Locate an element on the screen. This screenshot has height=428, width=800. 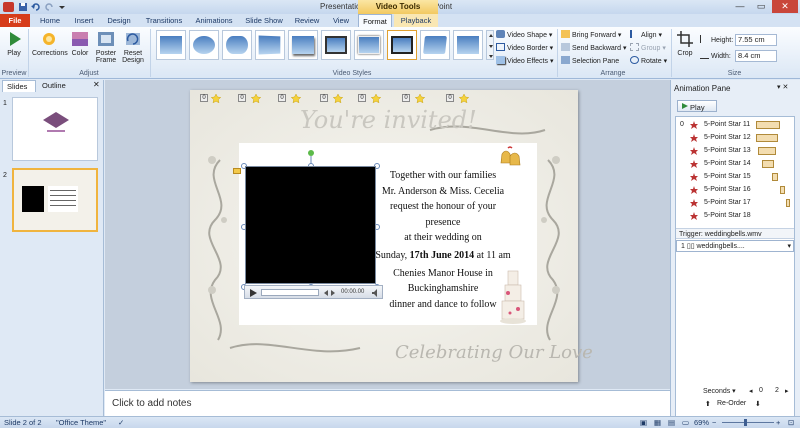
customize-toolbar-icon is located at coordinates (62, 7).